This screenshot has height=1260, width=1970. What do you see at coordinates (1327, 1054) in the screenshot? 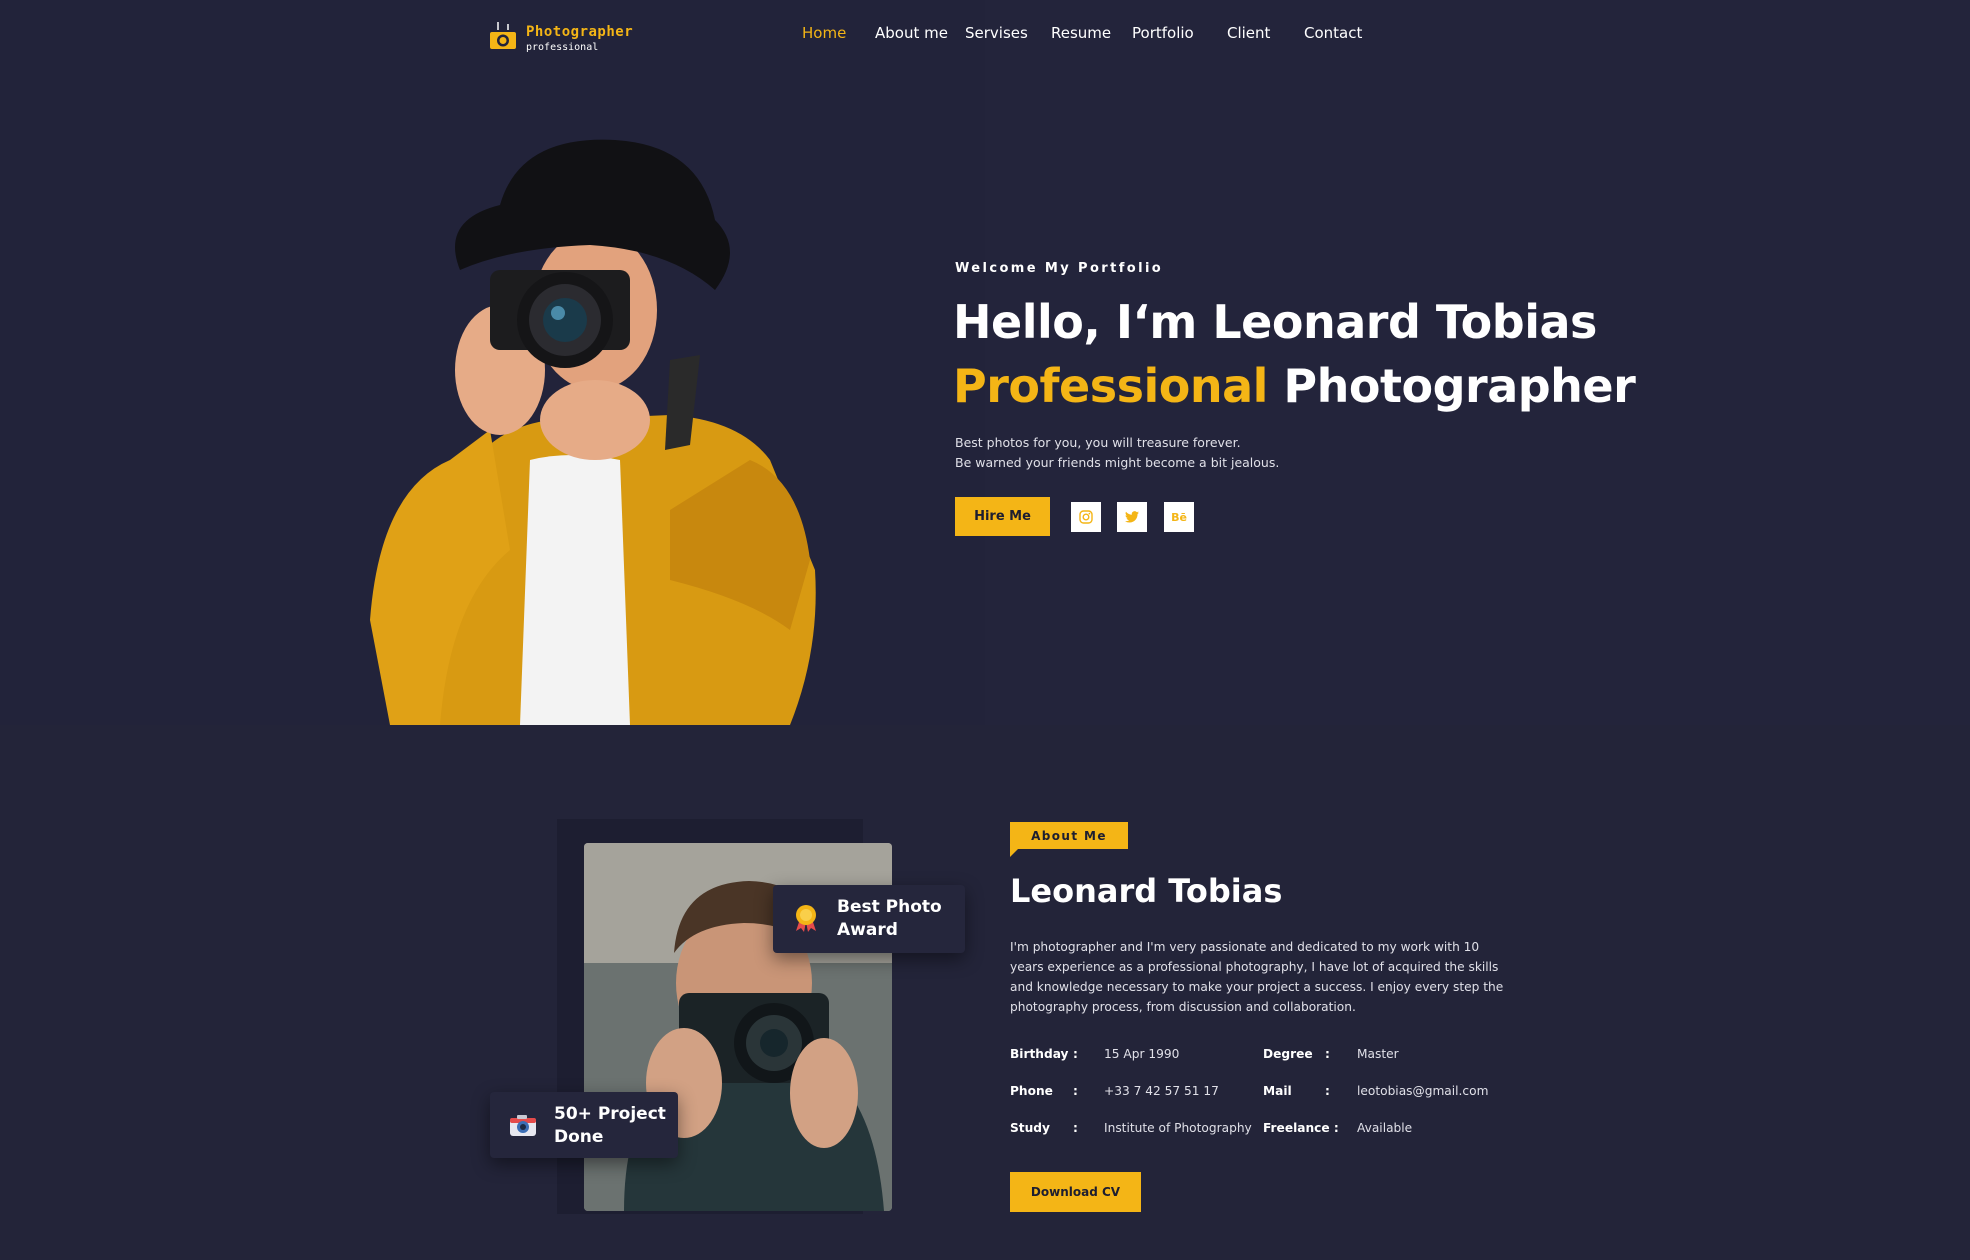
I see `degree-colon: :` at bounding box center [1327, 1054].